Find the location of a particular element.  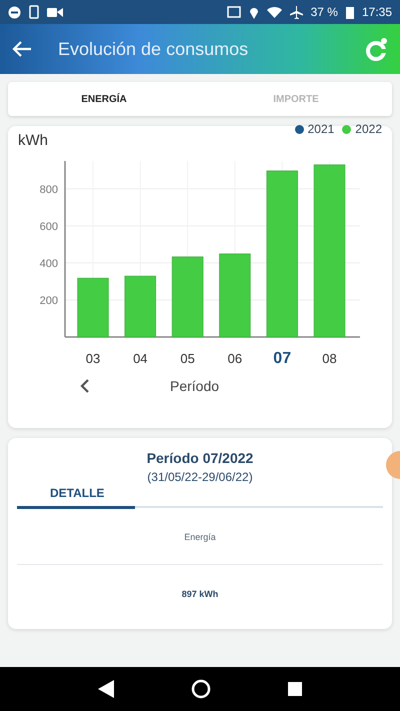

screen-title: Evolución de consumos is located at coordinates (154, 49).